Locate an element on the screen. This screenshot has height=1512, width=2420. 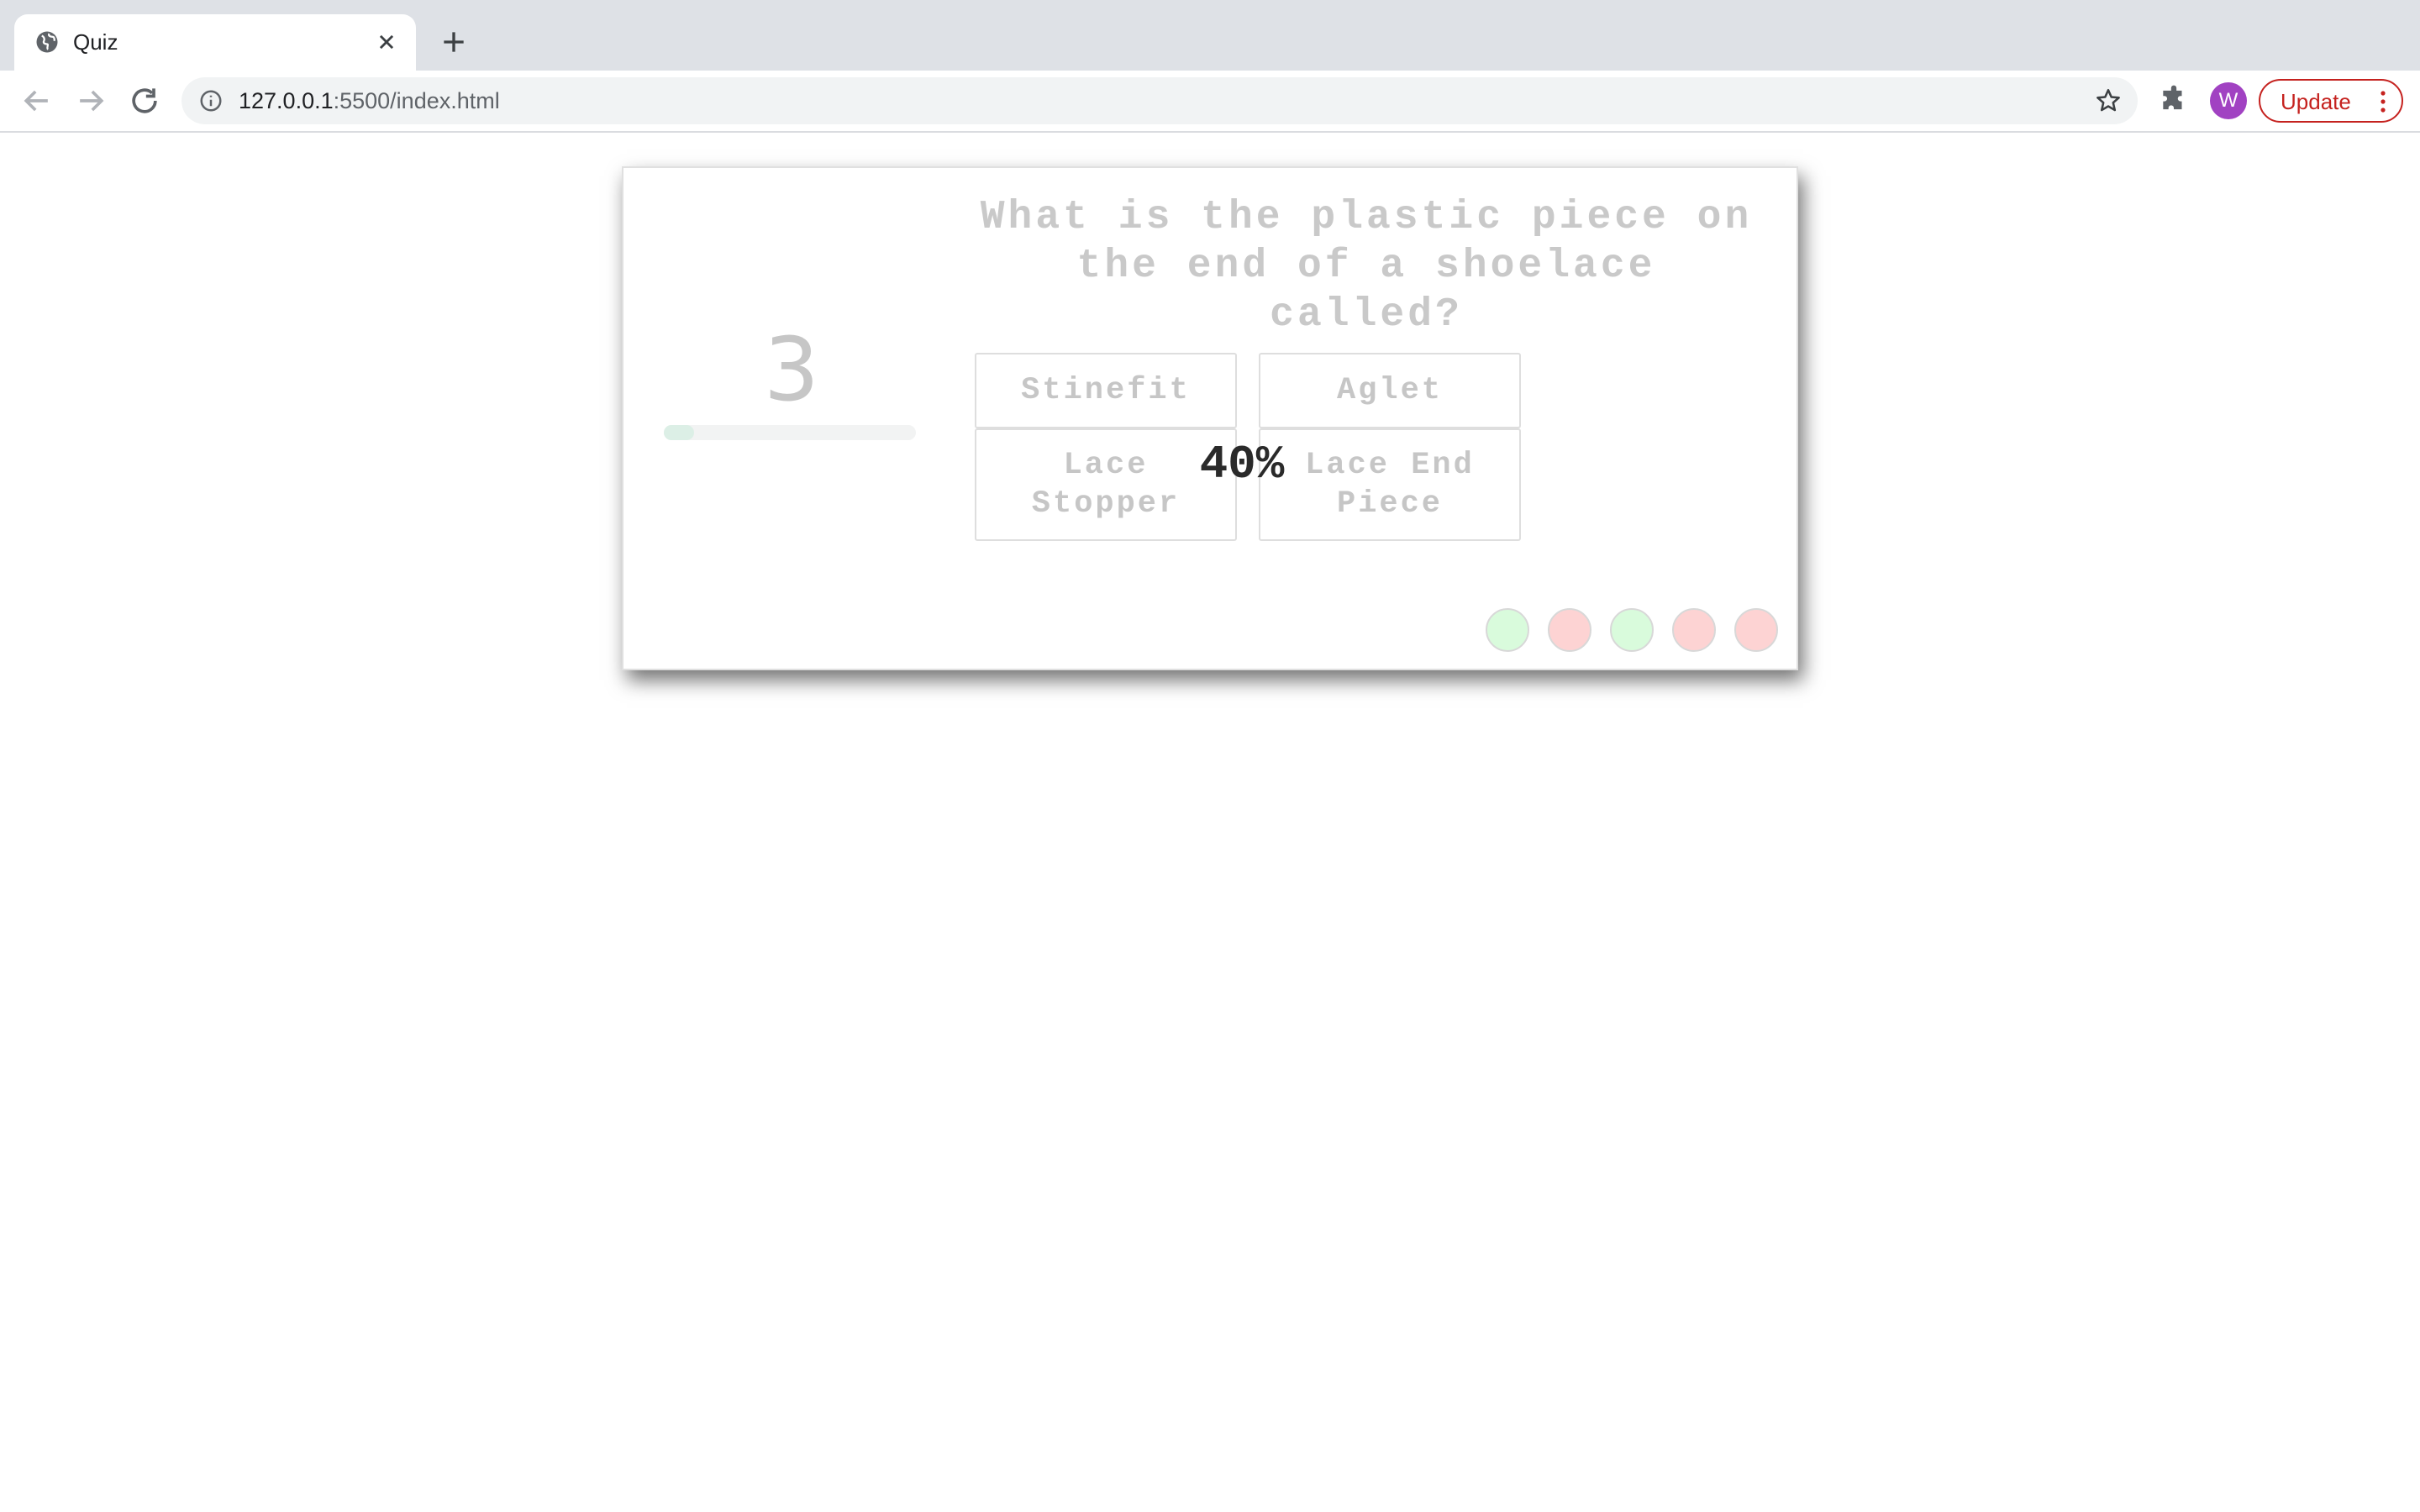
browser-toolbar: 127.0.0.1:5500/index.html W Update is located at coordinates (1210, 102).